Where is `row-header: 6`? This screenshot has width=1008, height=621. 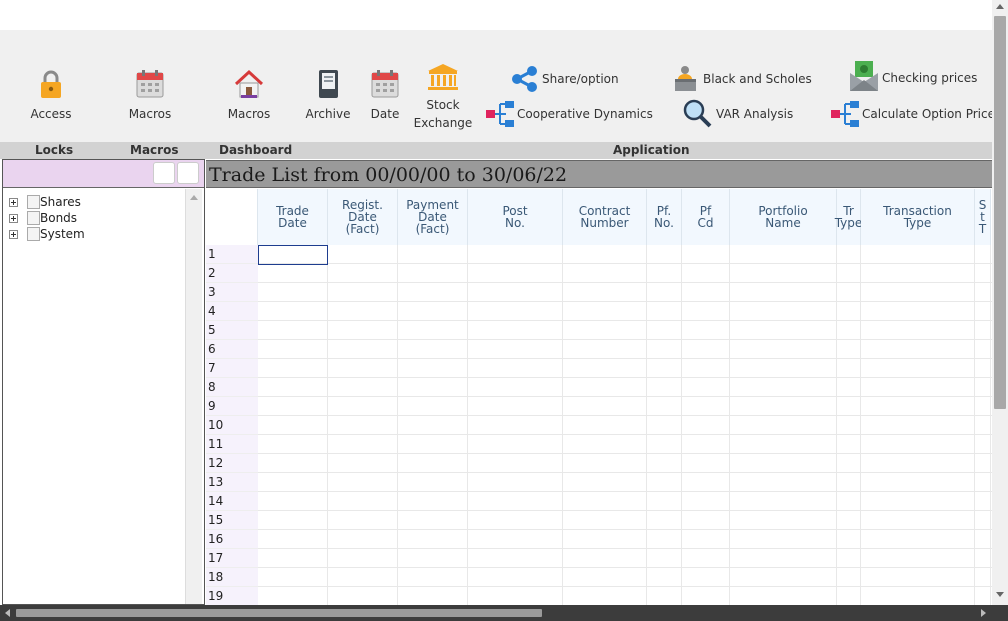
row-header: 6 is located at coordinates (232, 349).